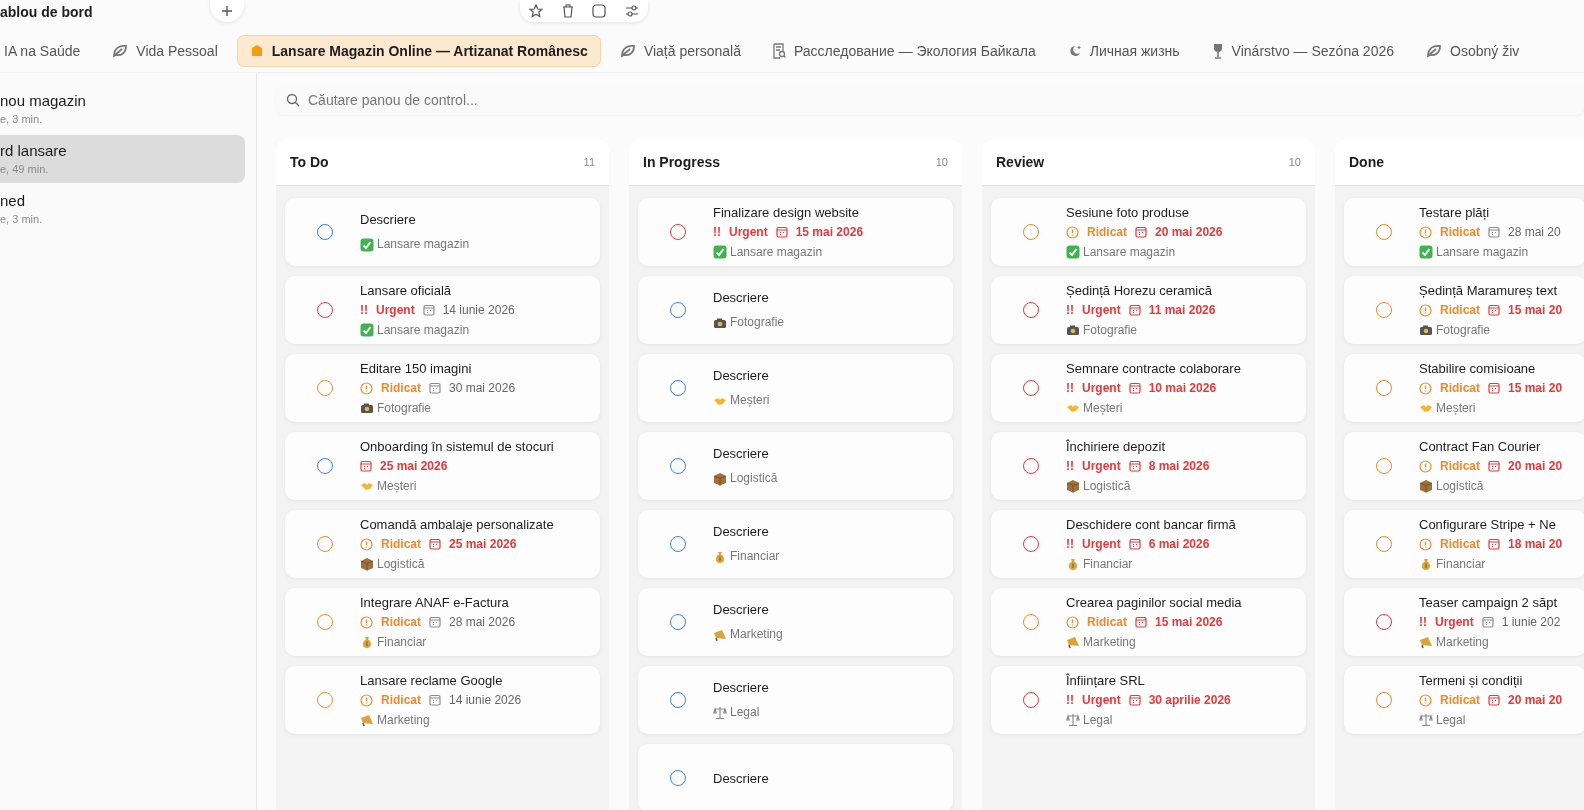 This screenshot has height=810, width=1584. Describe the element at coordinates (1123, 51) in the screenshot. I see `tab: Личная жизнь` at that location.